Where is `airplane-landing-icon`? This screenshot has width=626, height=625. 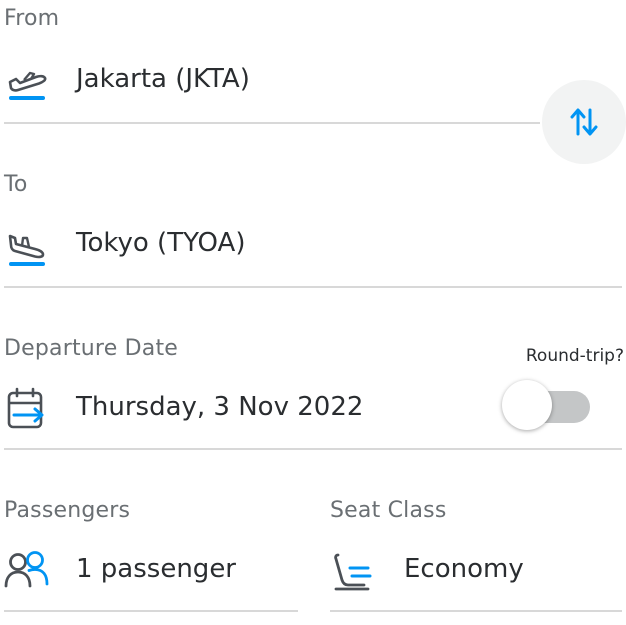
airplane-landing-icon is located at coordinates (26, 250).